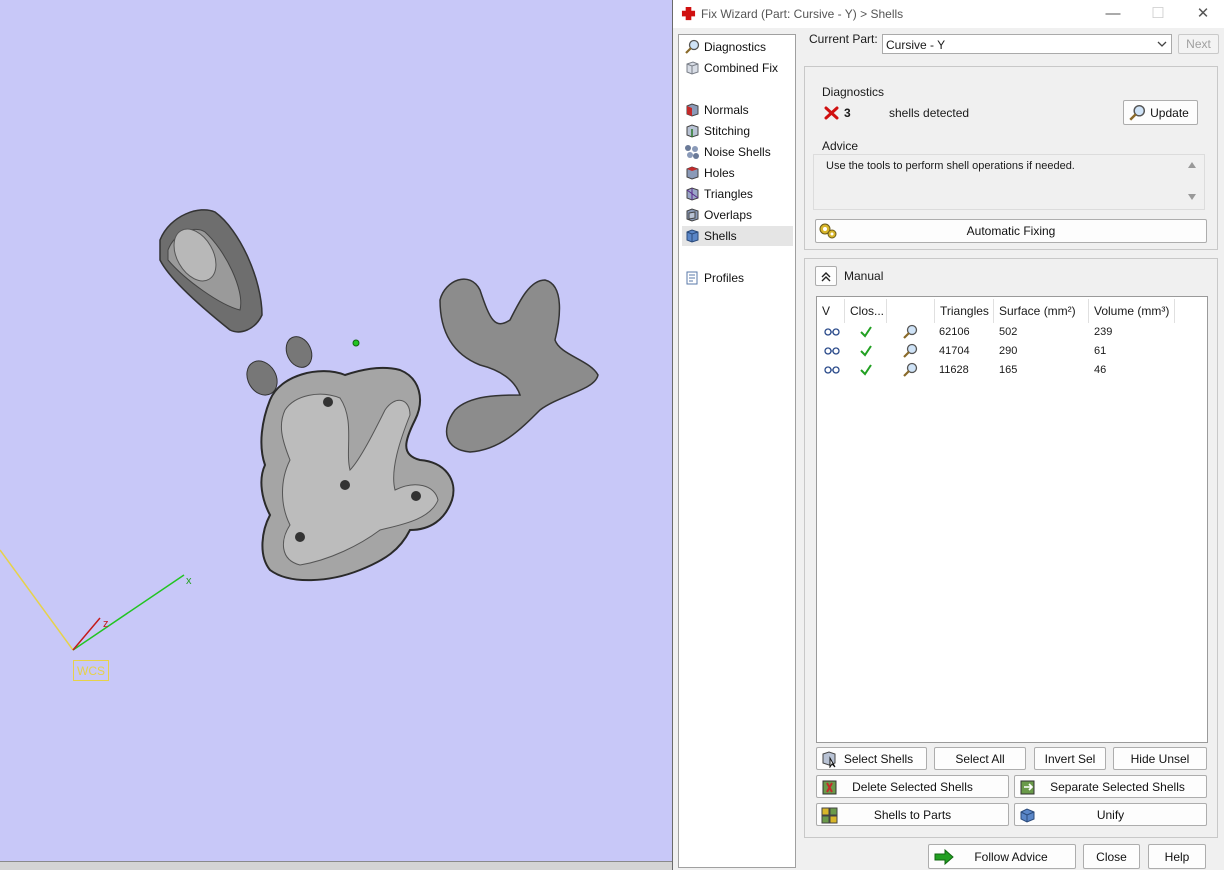 The image size is (1224, 870). I want to click on nav-label: Profiles, so click(724, 278).